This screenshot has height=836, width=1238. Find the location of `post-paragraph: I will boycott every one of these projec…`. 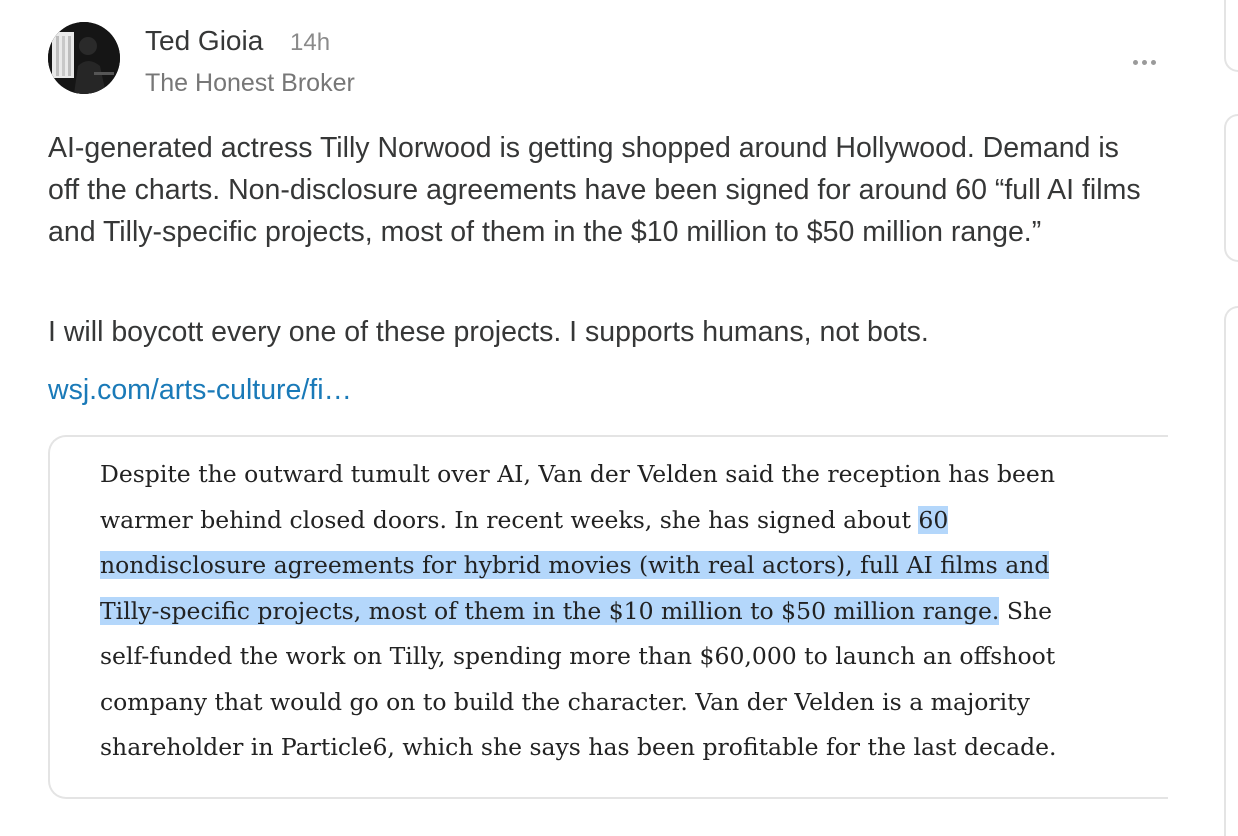

post-paragraph: I will boycott every one of these projec… is located at coordinates (488, 332).